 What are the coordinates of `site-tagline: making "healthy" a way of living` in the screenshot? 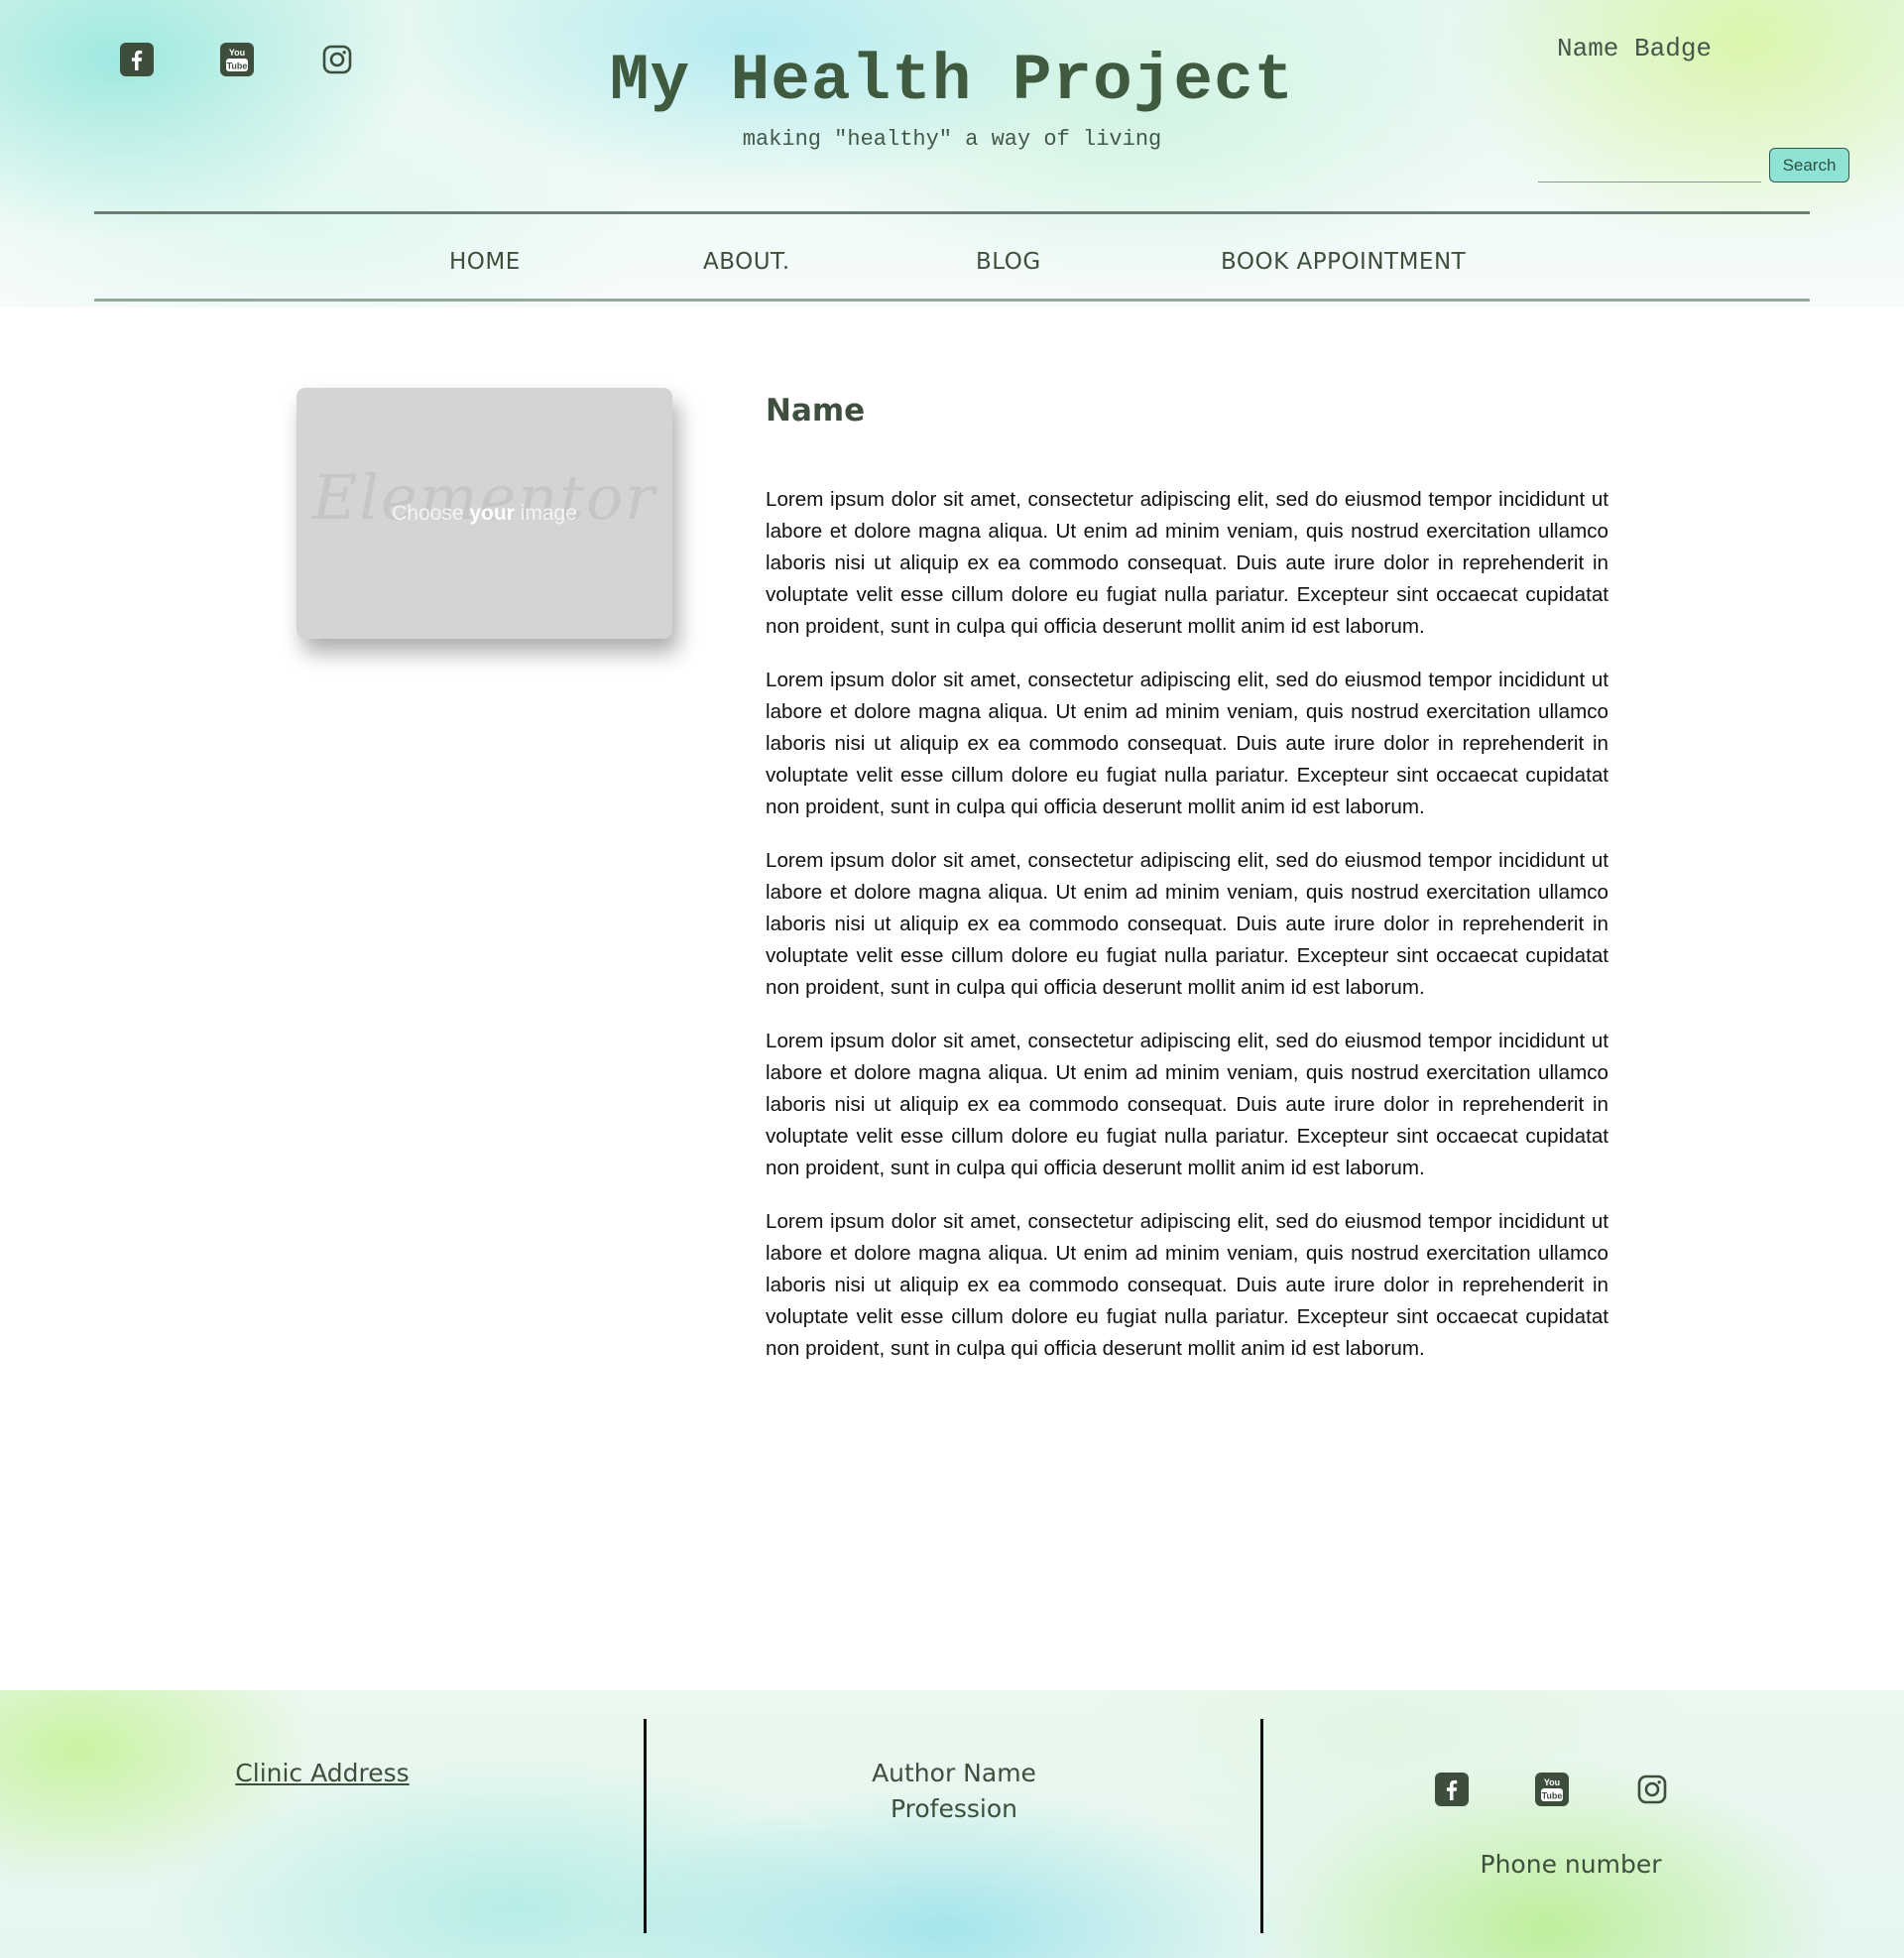 It's located at (952, 139).